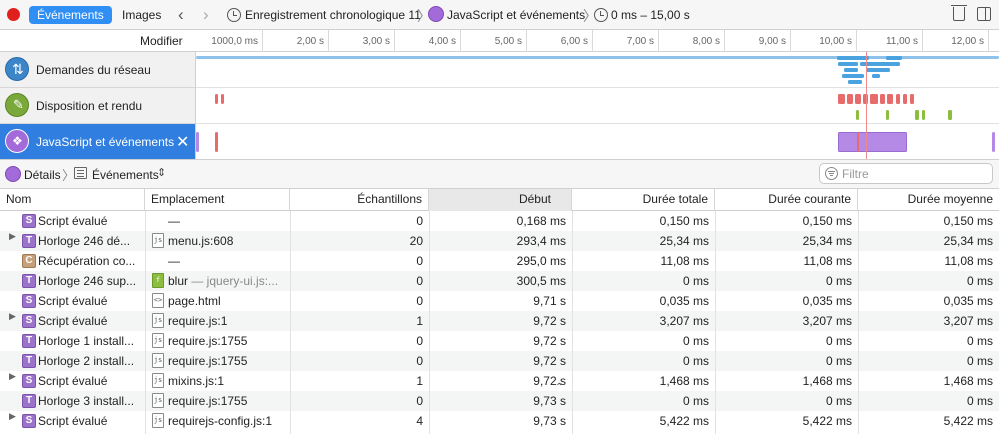  I want to click on row-location-file: menu.js:608, so click(201, 241).